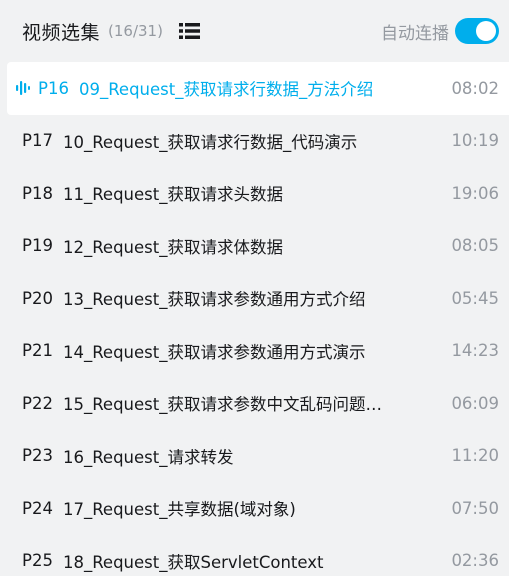  I want to click on autoplay-toggle, so click(477, 31).